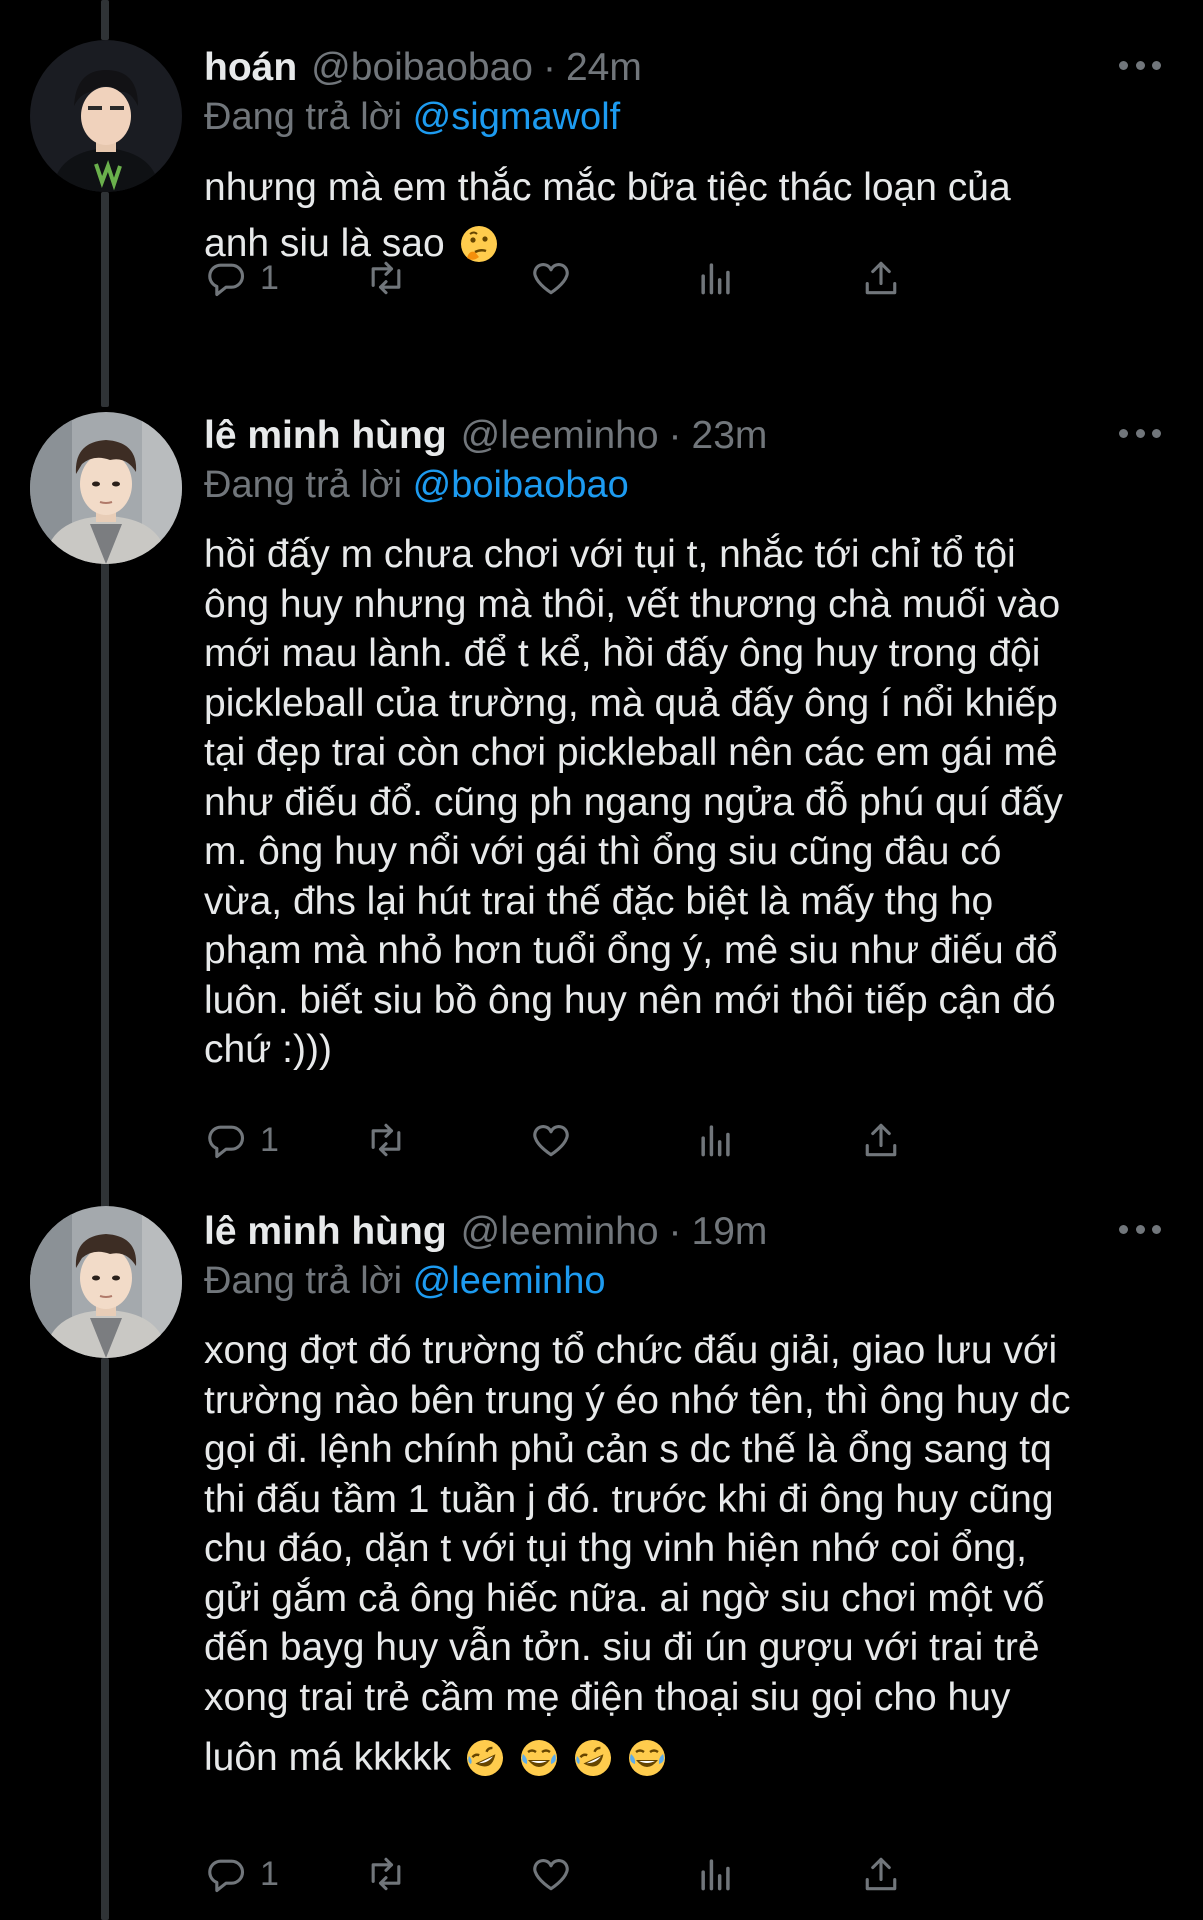  Describe the element at coordinates (404, 1281) in the screenshot. I see `replying-to: Đang trả lời @leeminho` at that location.